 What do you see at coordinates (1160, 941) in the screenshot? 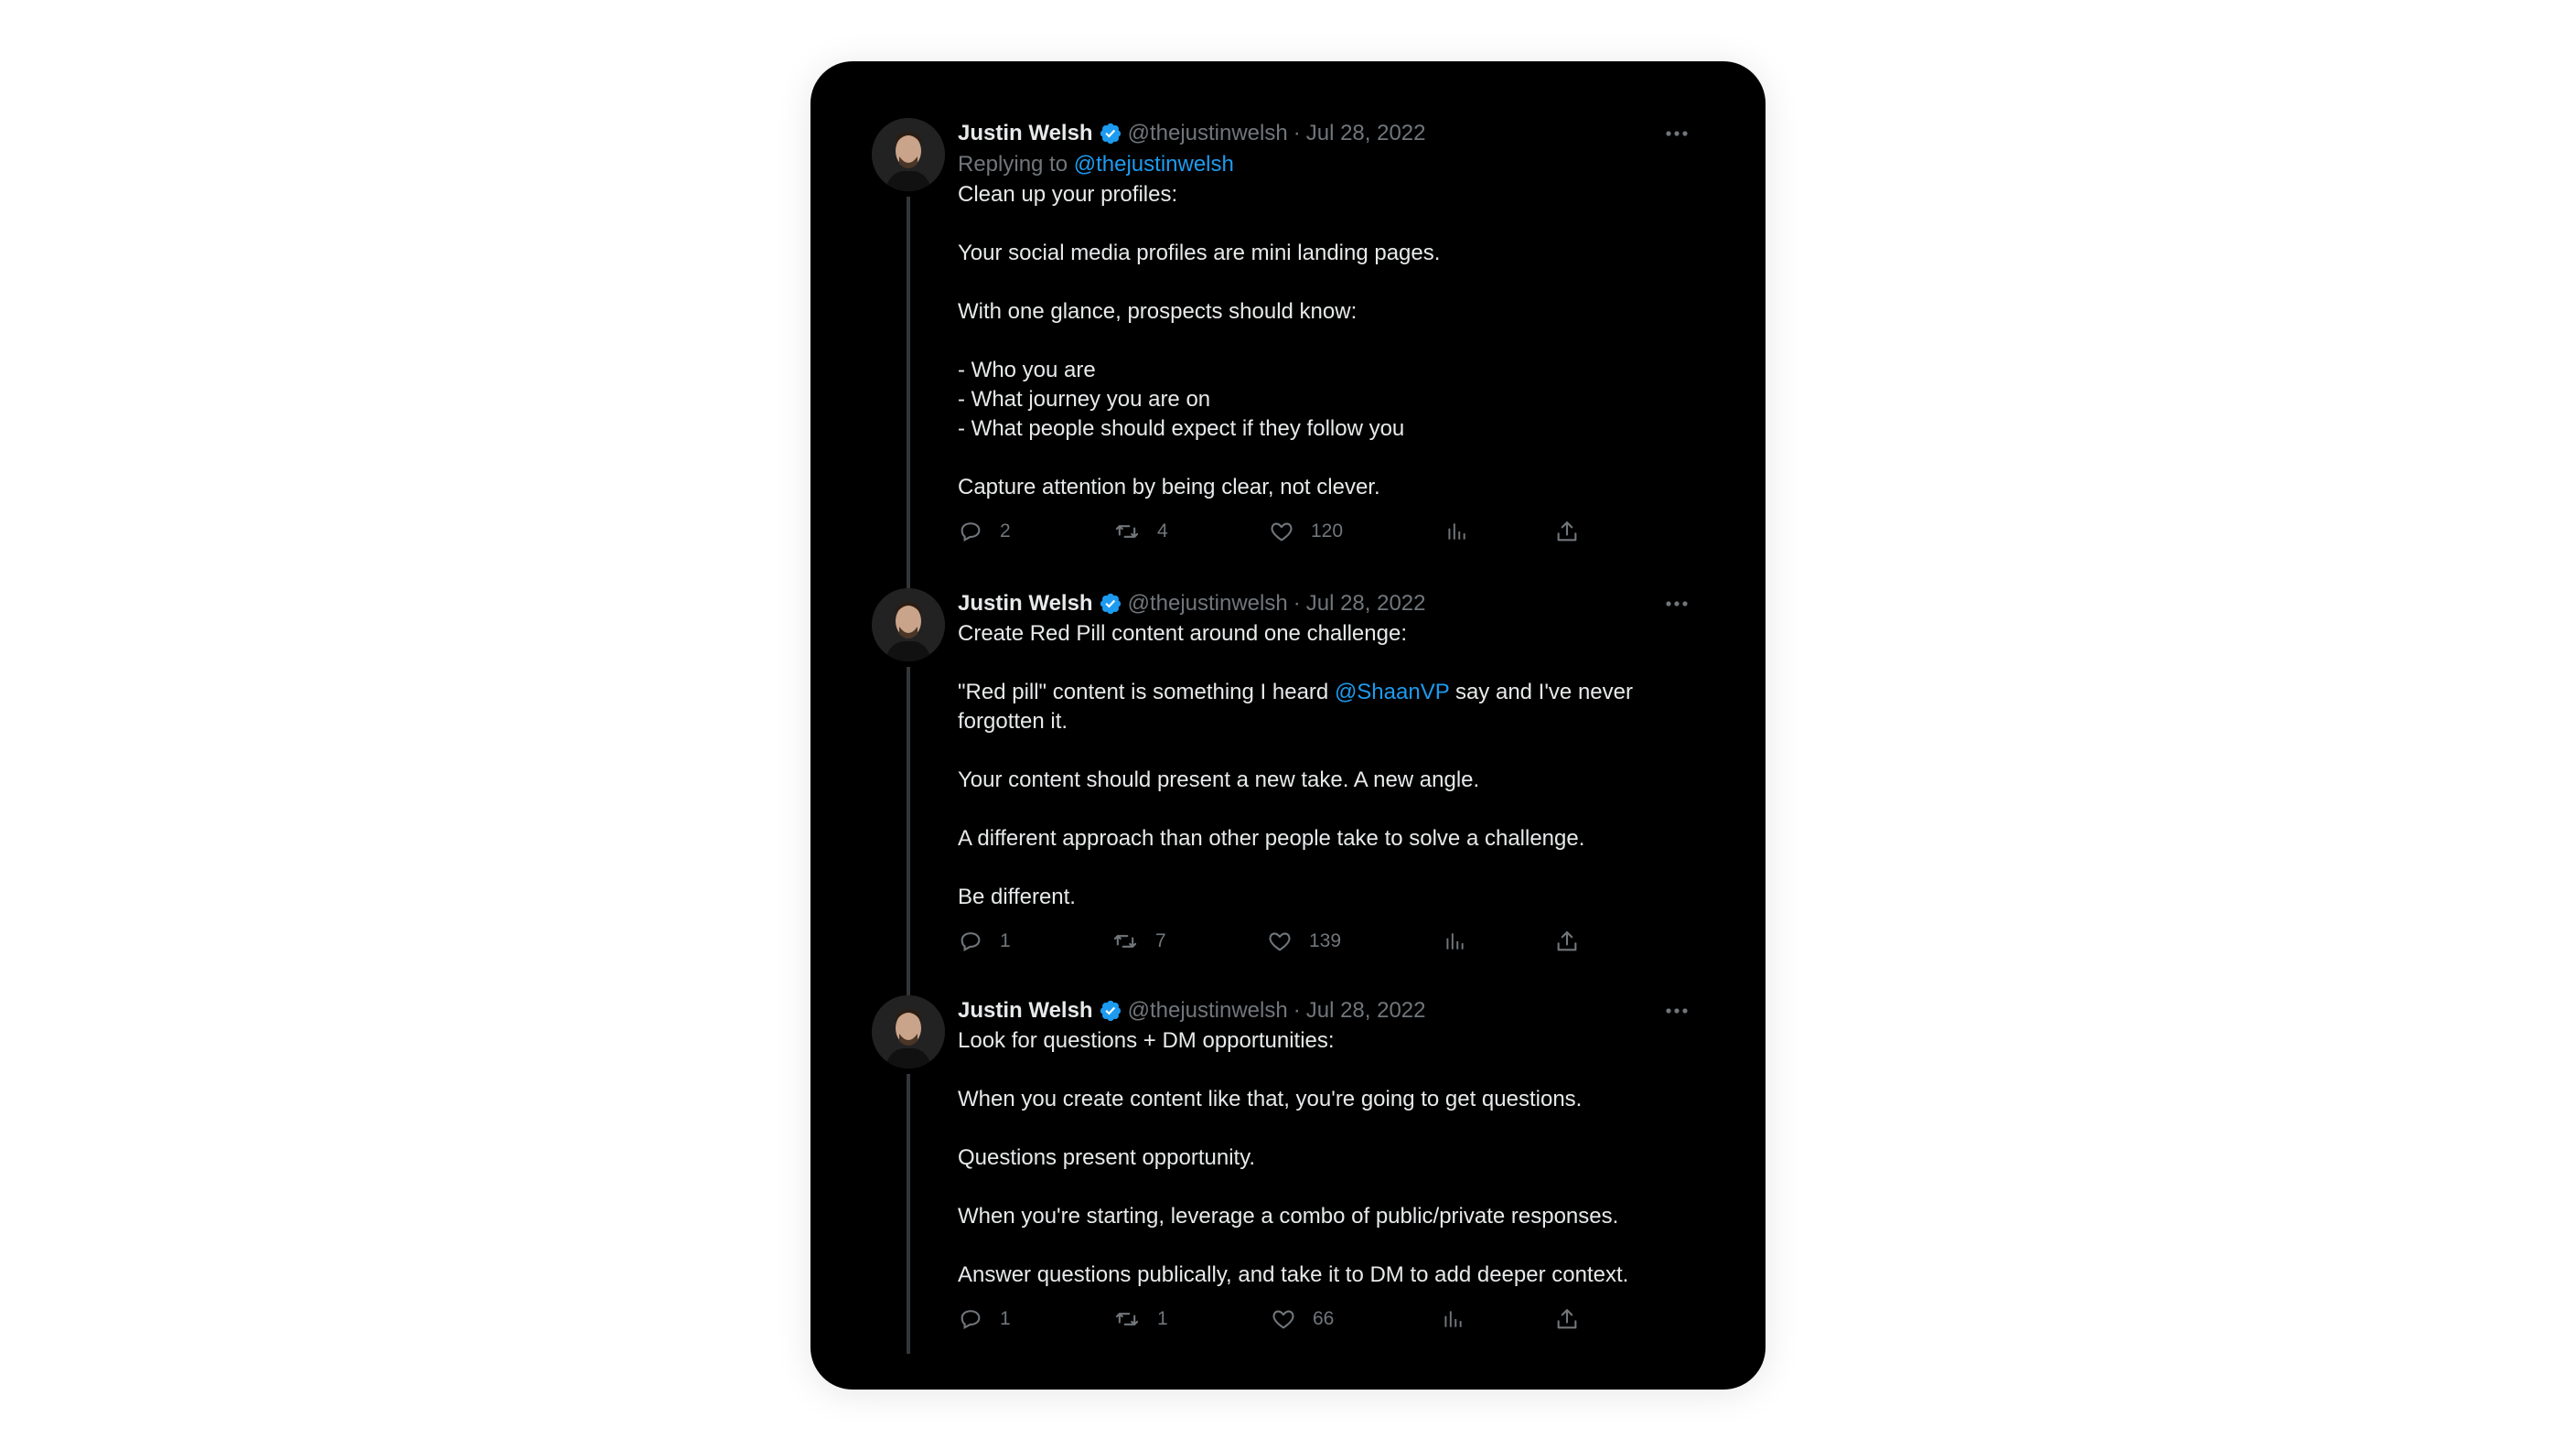
I see `retweet-count: 7` at bounding box center [1160, 941].